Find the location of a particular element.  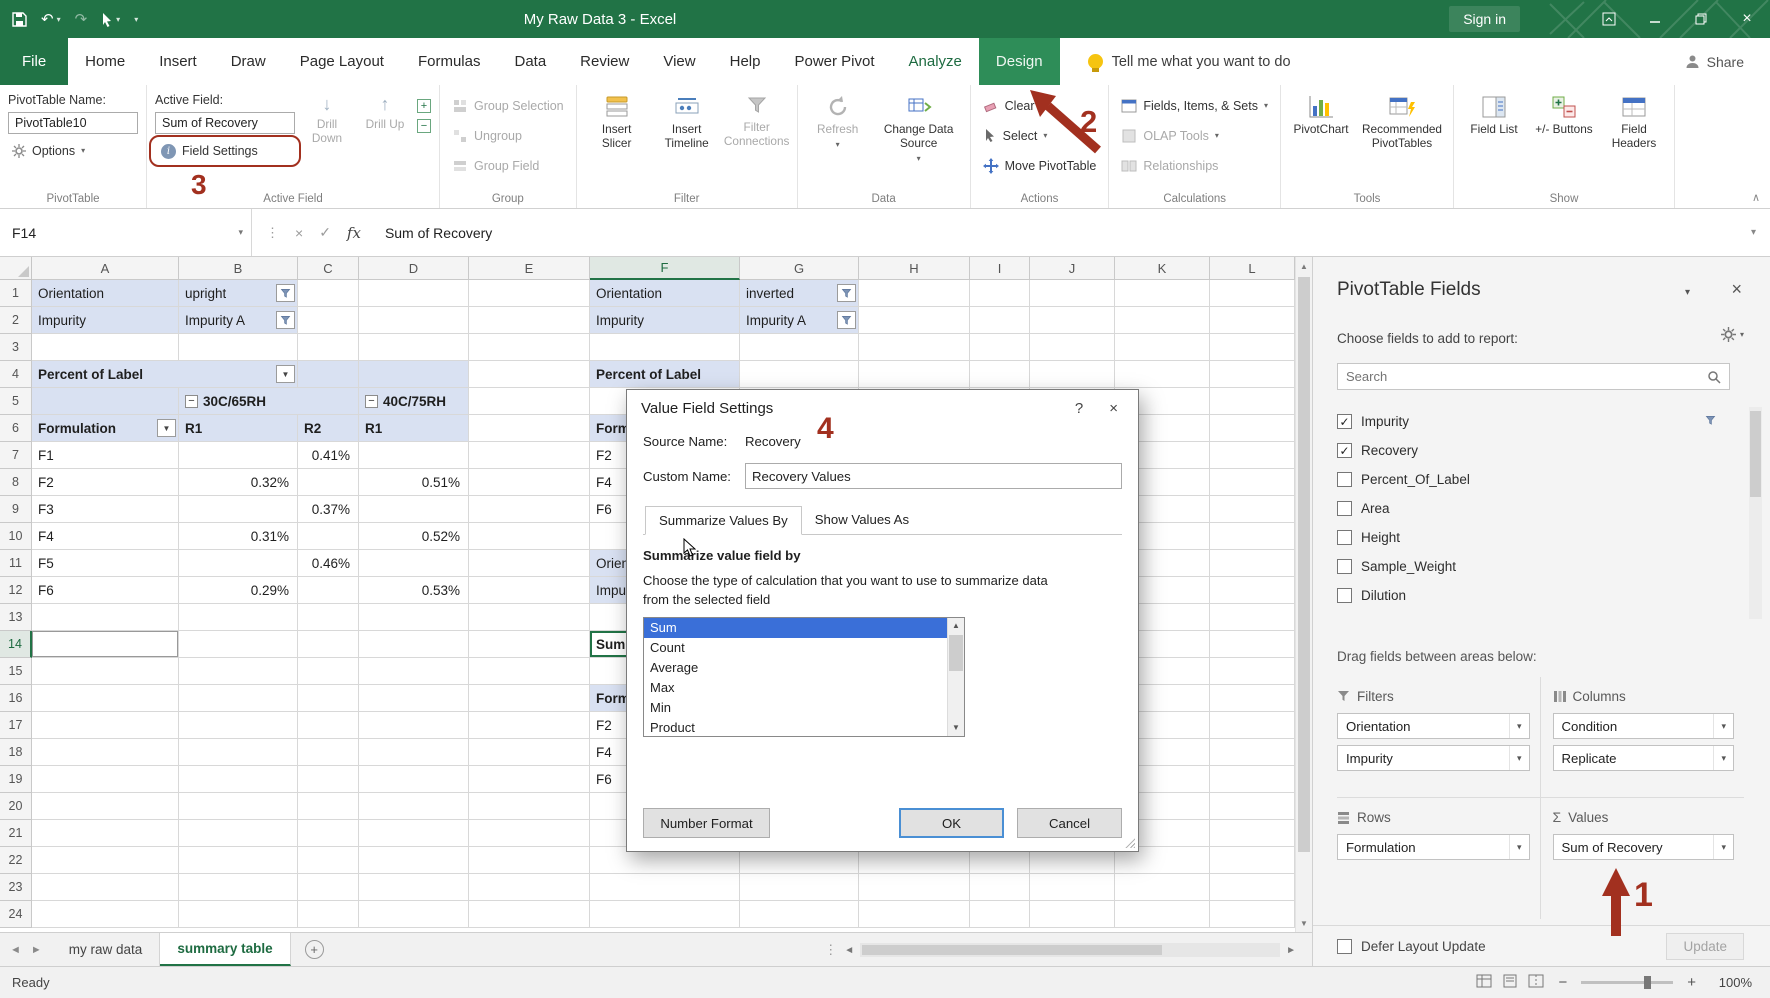

cell-C23 is located at coordinates (328, 887).